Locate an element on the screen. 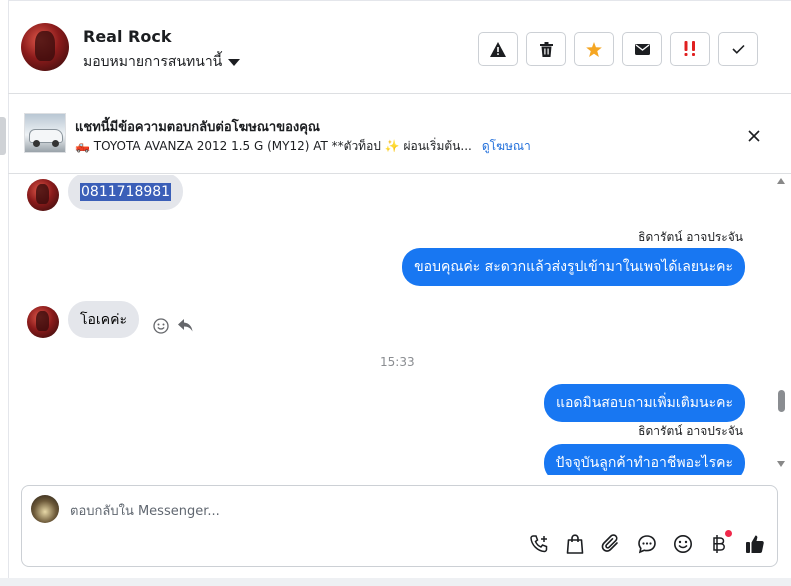 The image size is (791, 586). contact-name: Real Rock is located at coordinates (127, 36).